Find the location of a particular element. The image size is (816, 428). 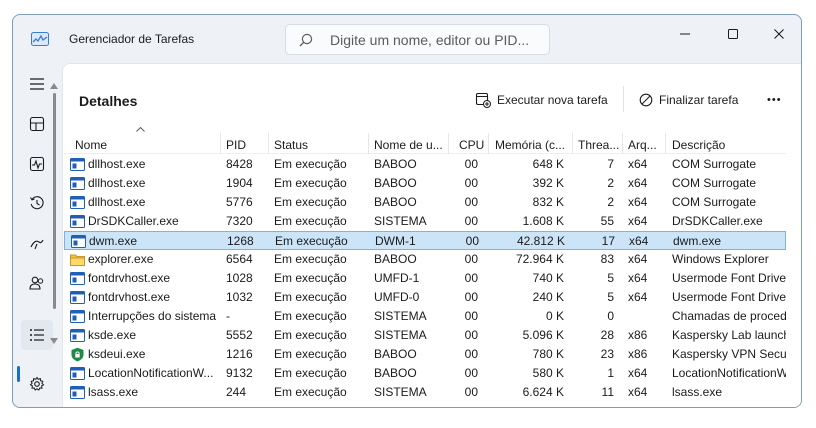

cell-name: ksdeui.exe is located at coordinates (117, 354).